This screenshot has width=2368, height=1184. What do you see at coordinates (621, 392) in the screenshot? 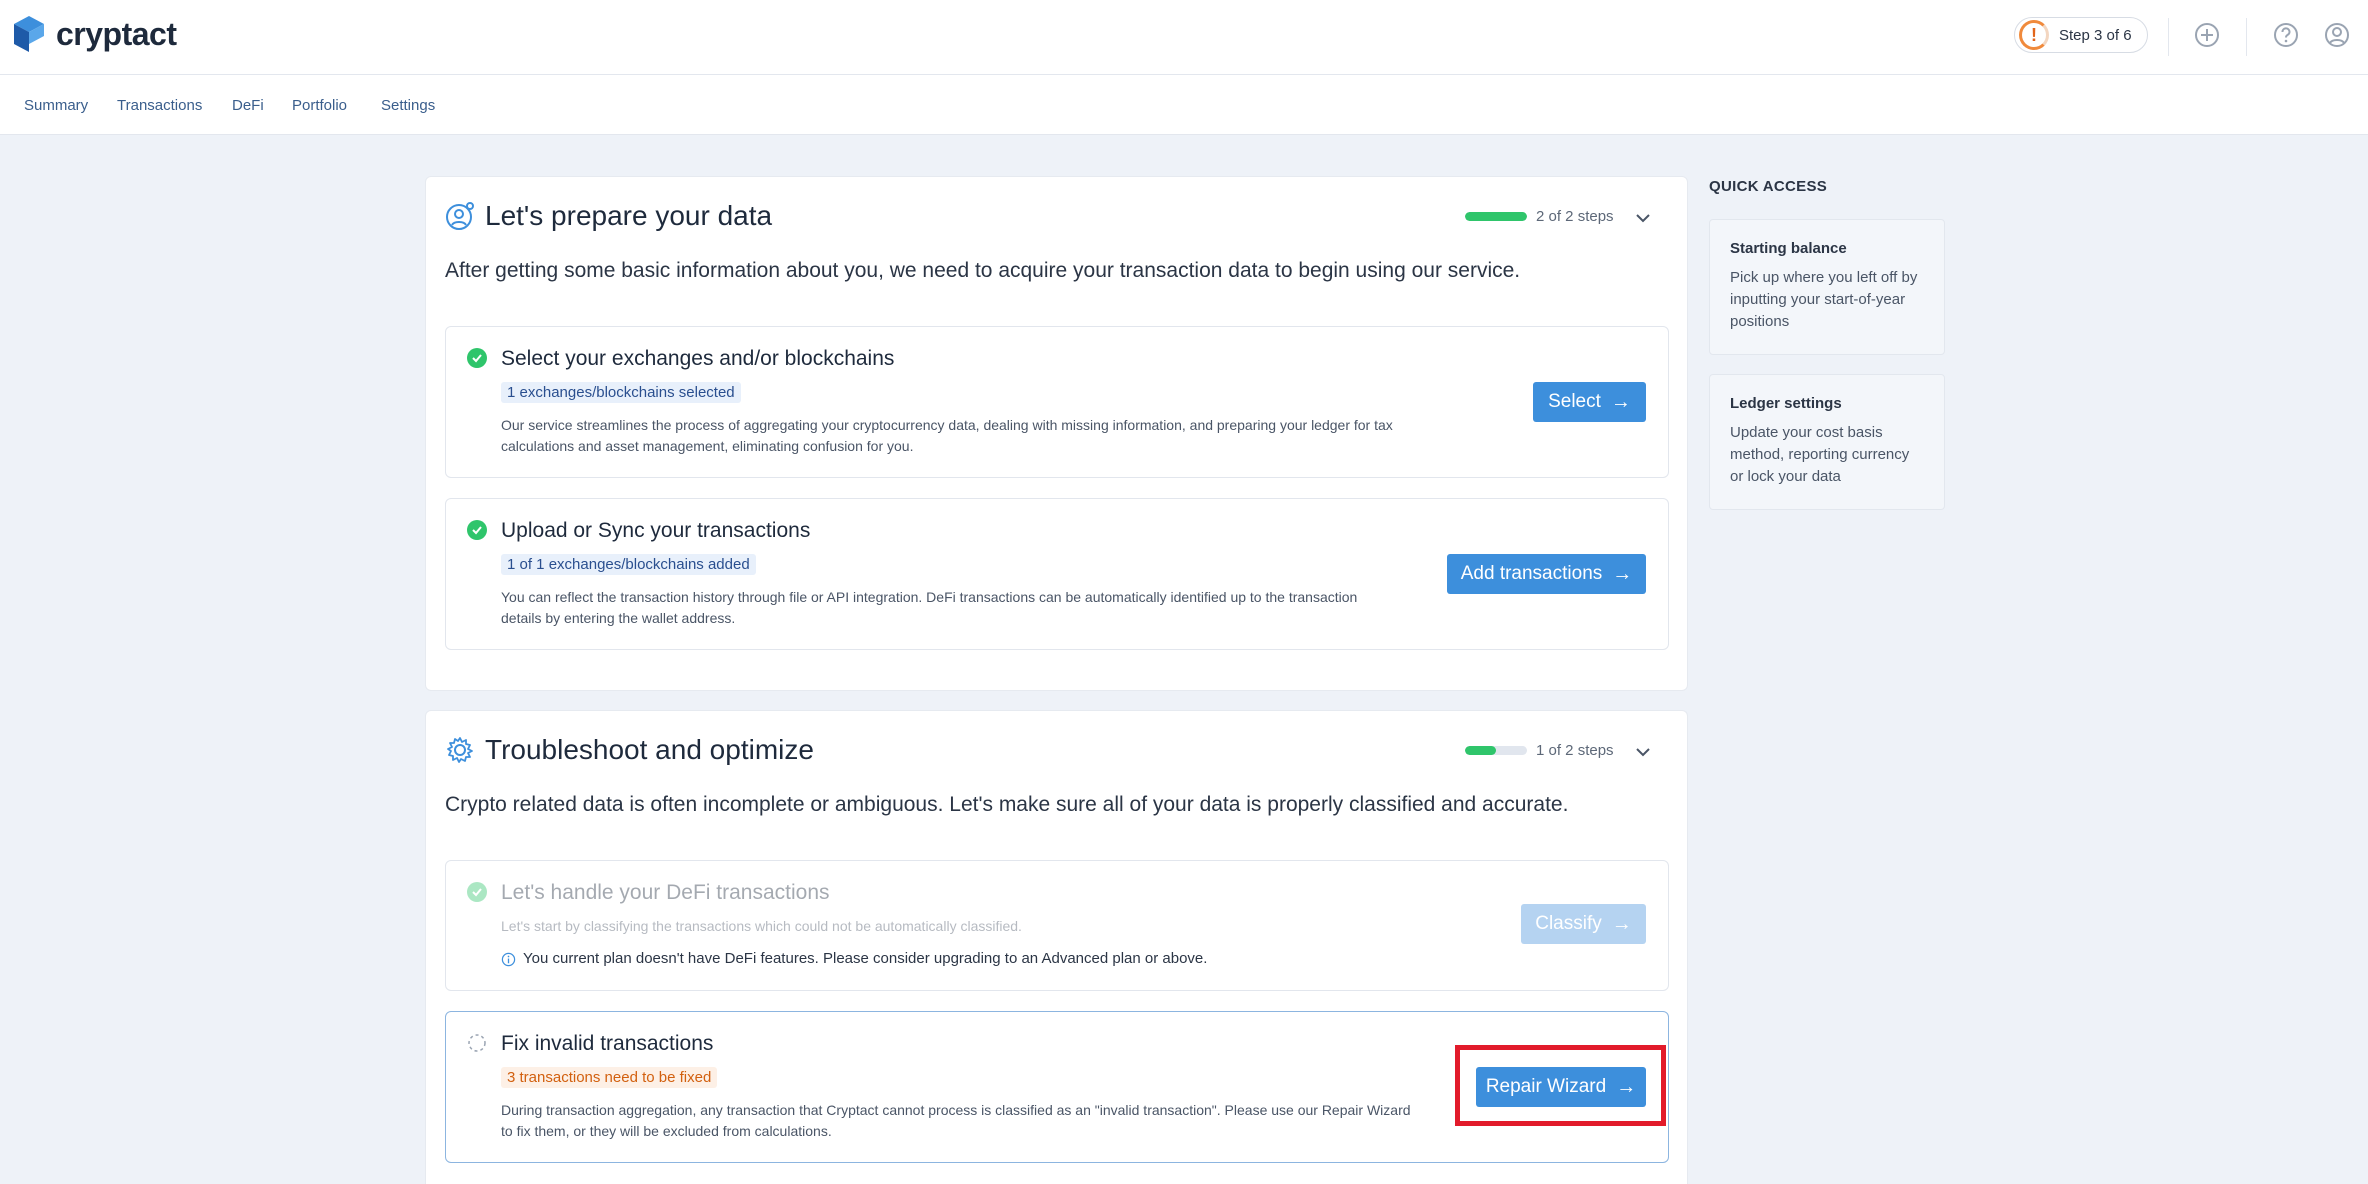
I see `status-badge: 1 exchanges/blockchains selected` at bounding box center [621, 392].